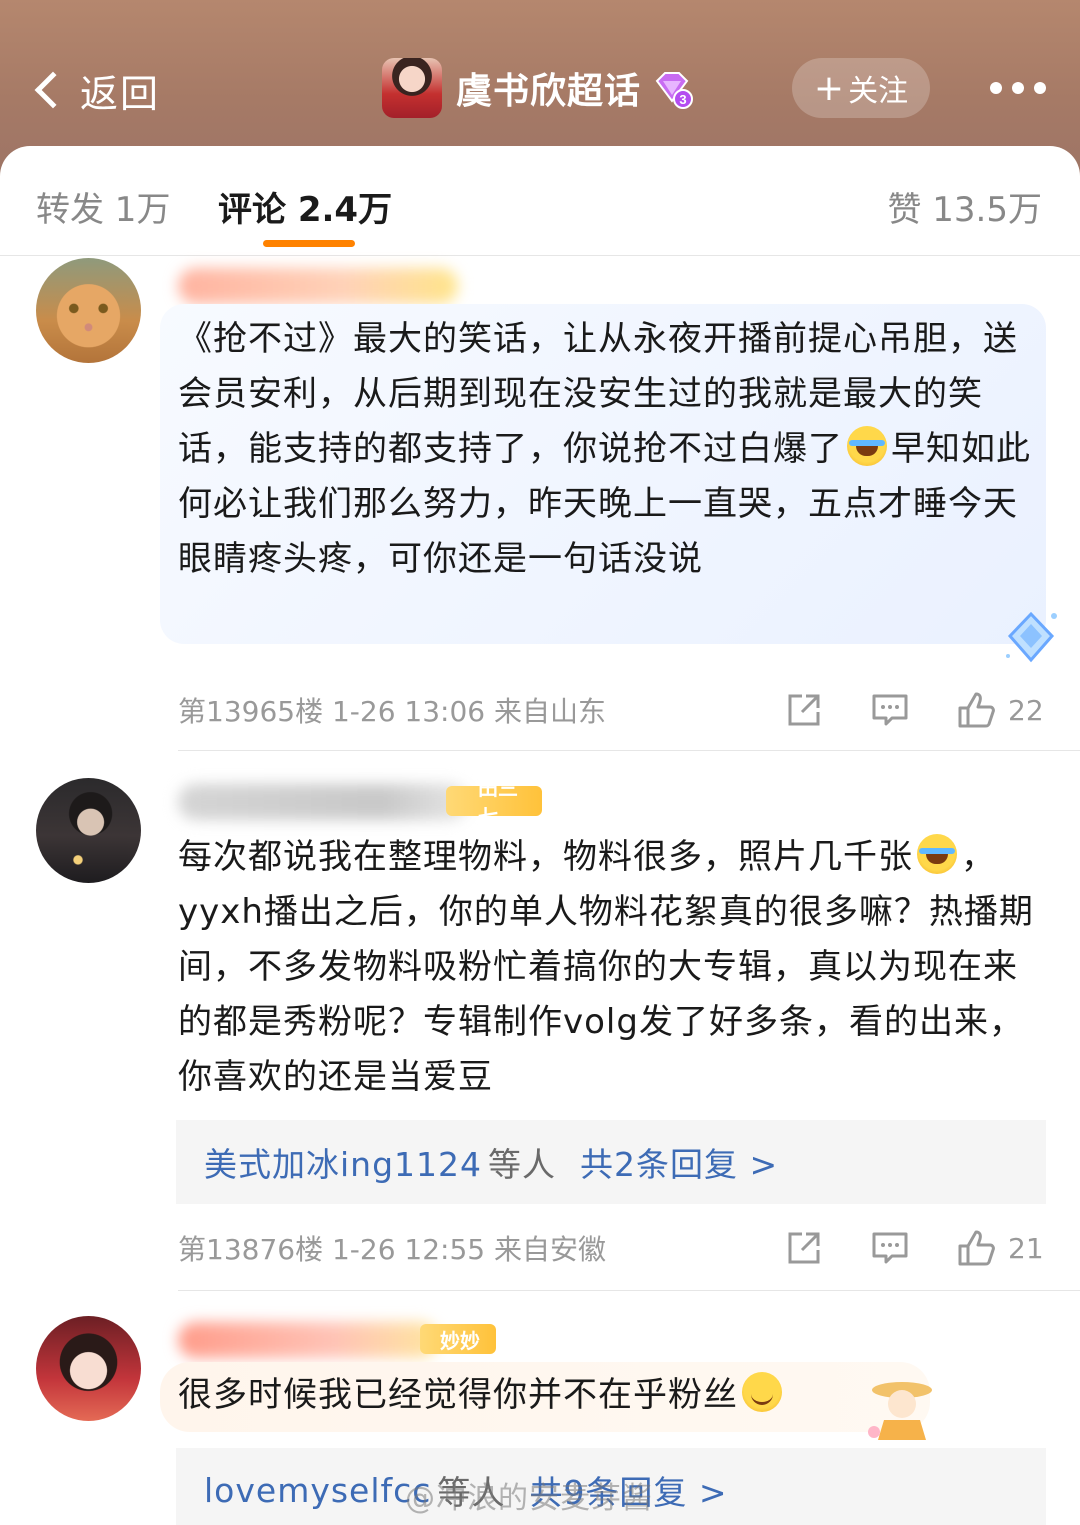  What do you see at coordinates (611, 1248) in the screenshot?
I see `comment-meta: 第13876楼 1-26 12:55 来自安徽 21` at bounding box center [611, 1248].